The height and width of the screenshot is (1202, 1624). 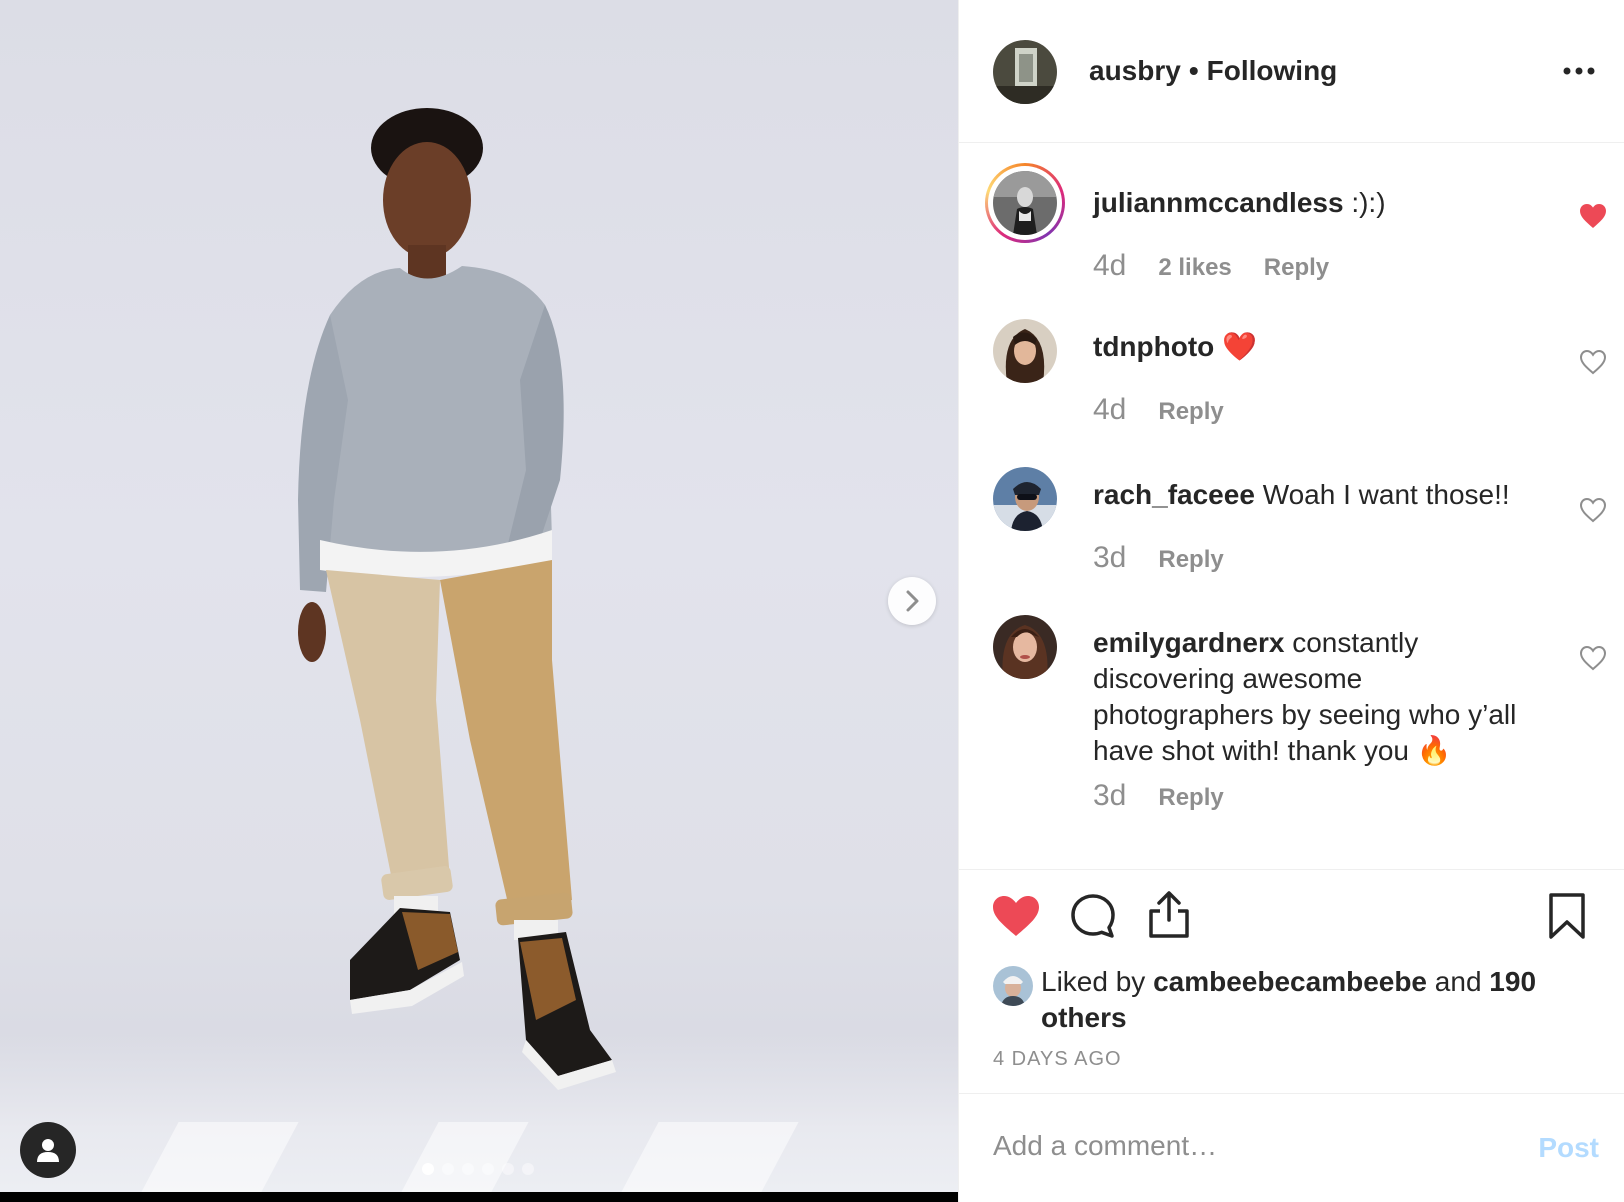 I want to click on share-icon, so click(x=1169, y=915).